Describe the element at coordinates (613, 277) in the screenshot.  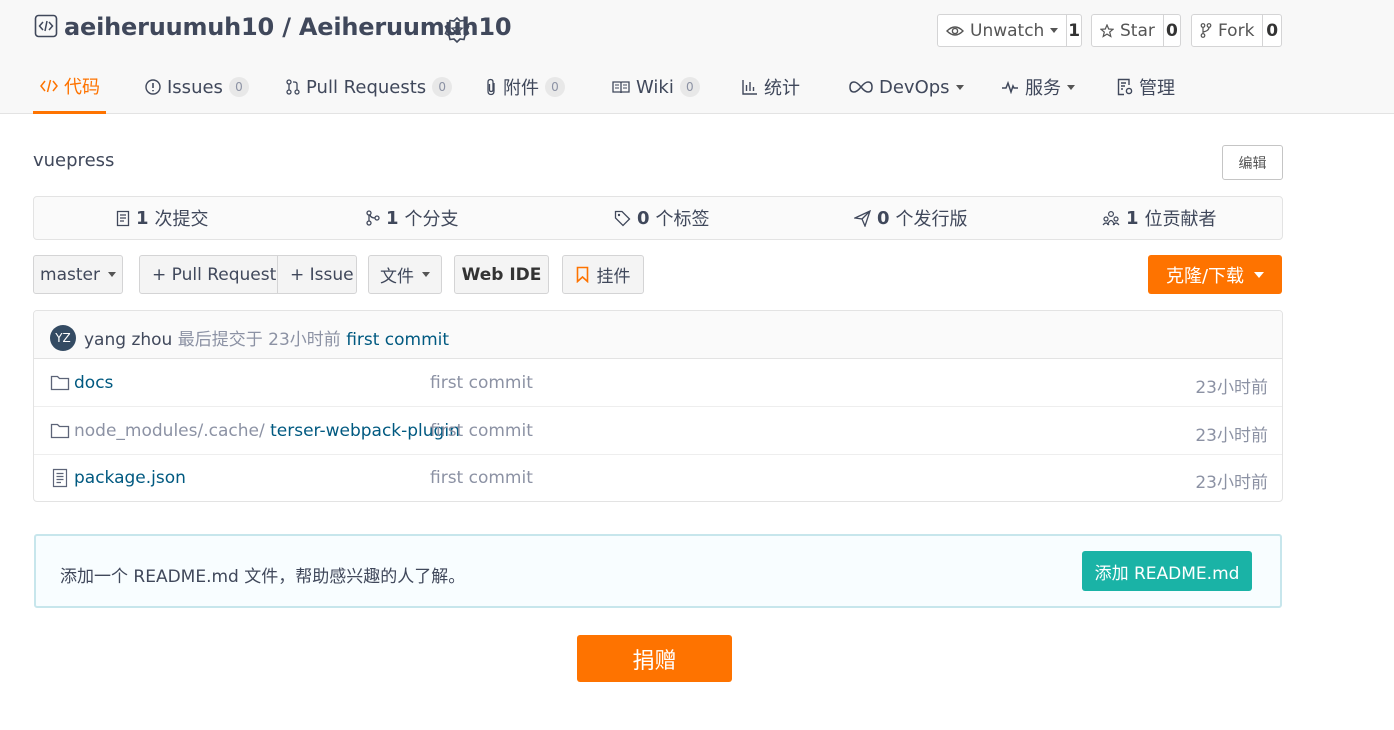
I see `widget-label: 挂件` at that location.